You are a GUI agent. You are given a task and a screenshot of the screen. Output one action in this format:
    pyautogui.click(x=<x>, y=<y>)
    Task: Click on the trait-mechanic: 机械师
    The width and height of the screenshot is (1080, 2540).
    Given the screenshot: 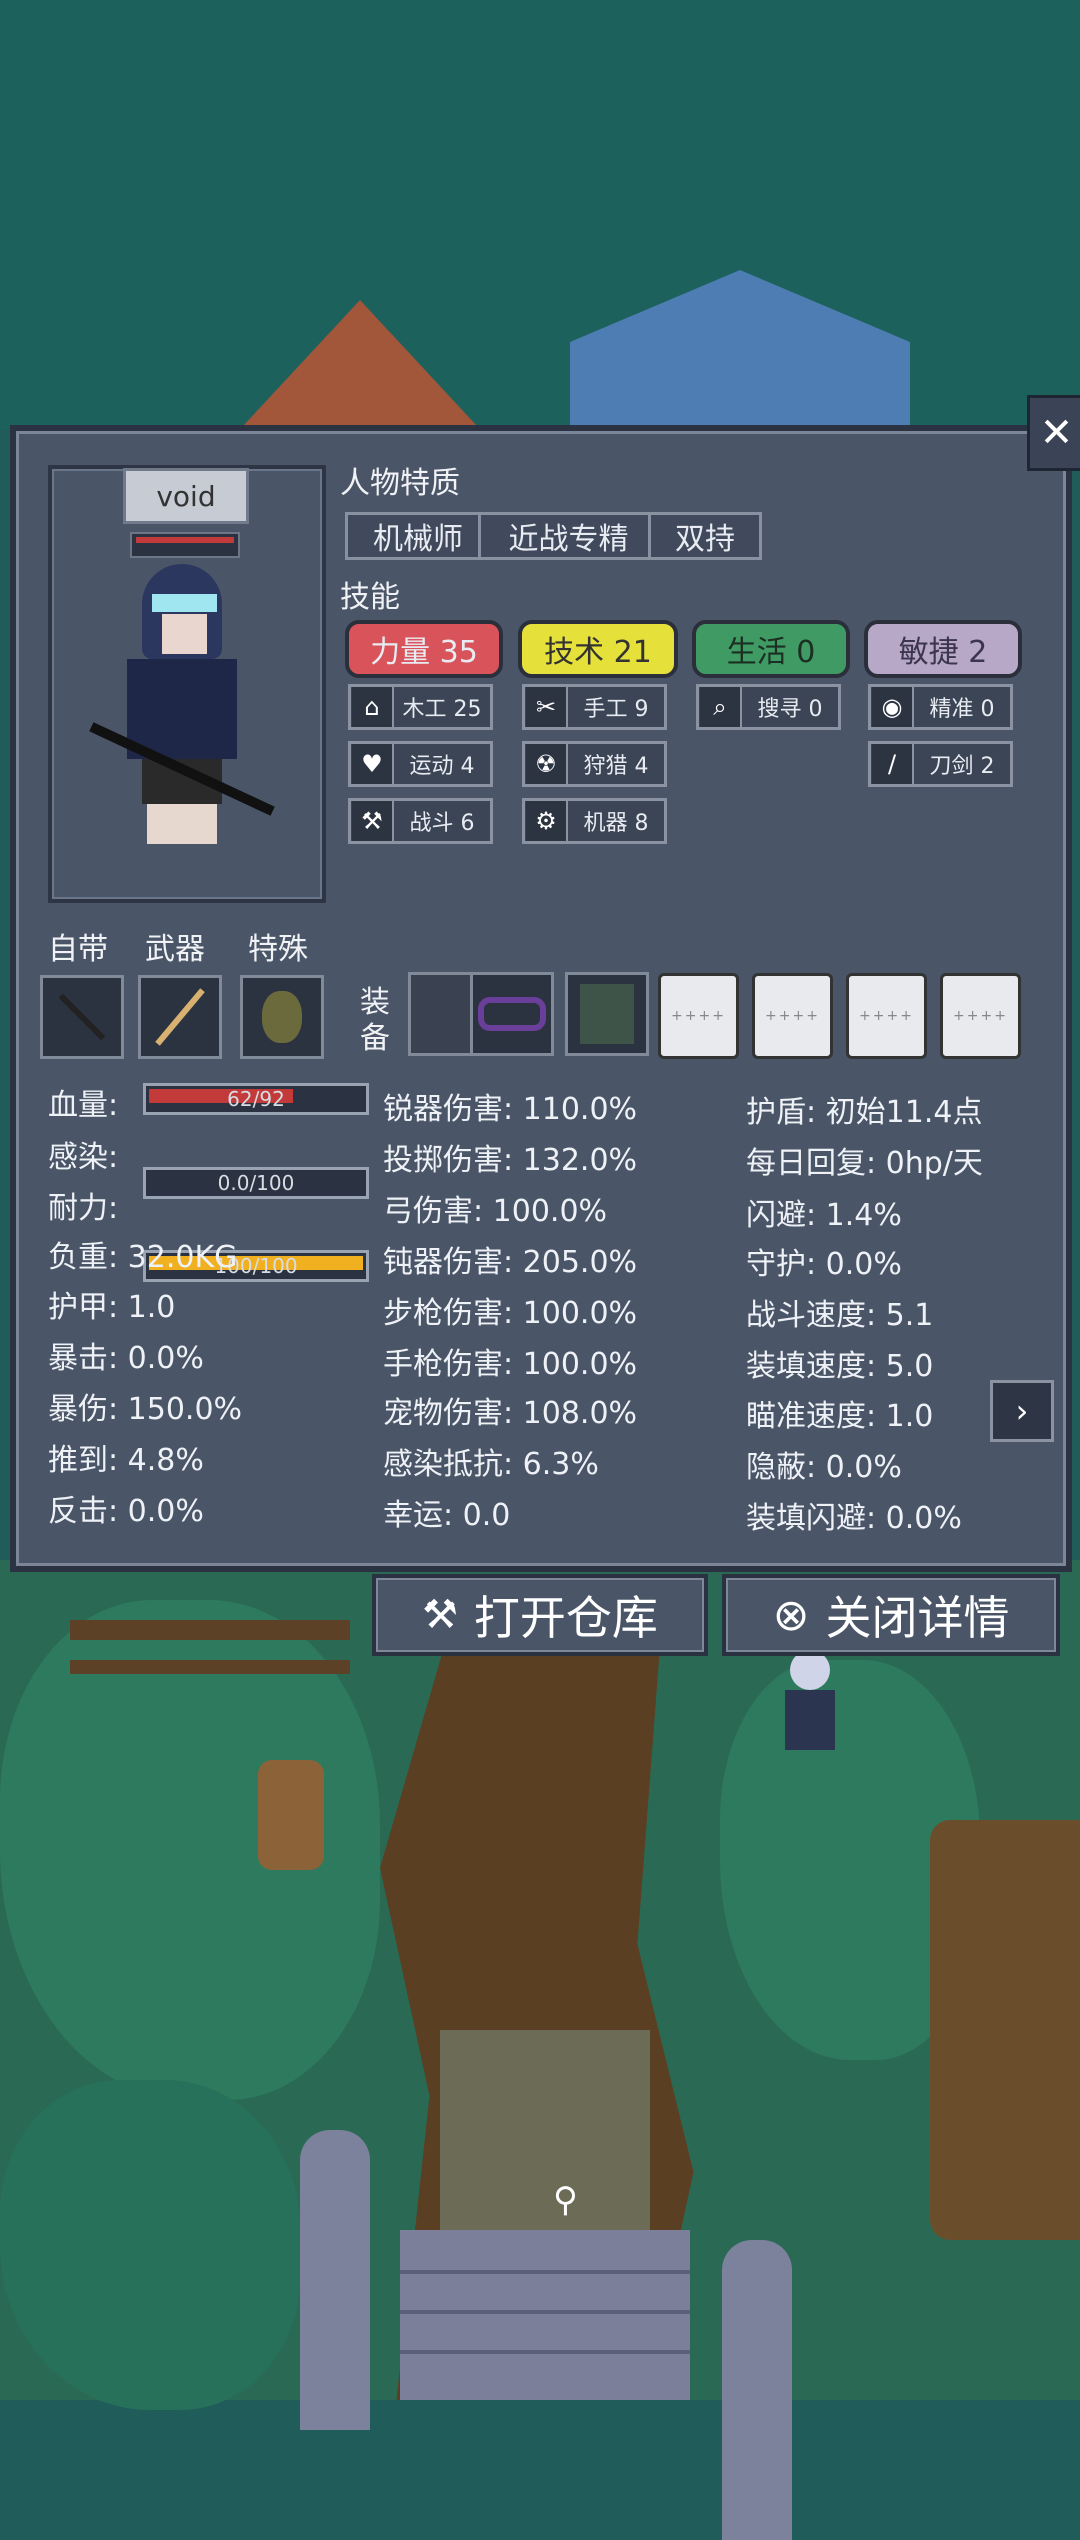 What is the action you would take?
    pyautogui.click(x=418, y=536)
    